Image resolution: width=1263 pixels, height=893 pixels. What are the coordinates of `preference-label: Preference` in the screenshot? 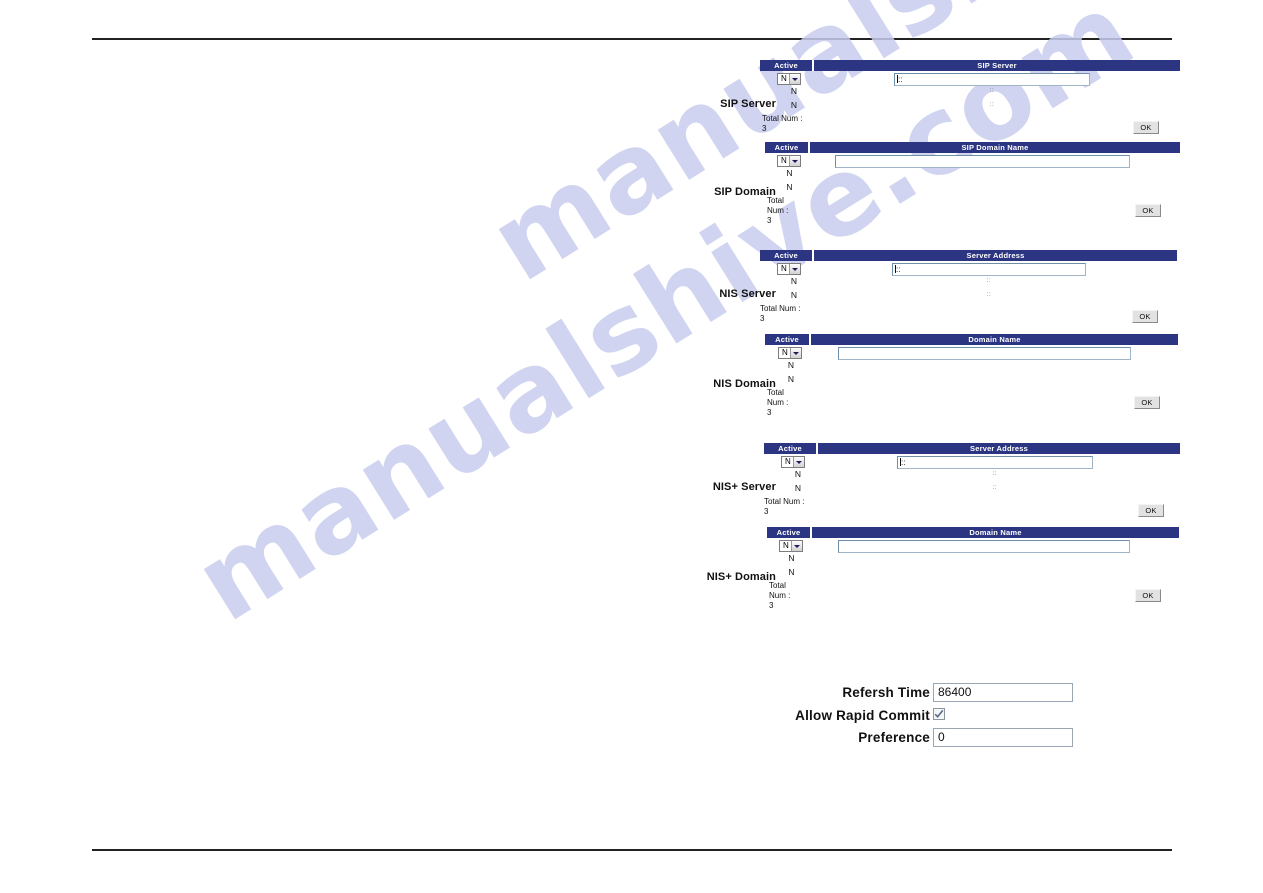 It's located at (894, 737).